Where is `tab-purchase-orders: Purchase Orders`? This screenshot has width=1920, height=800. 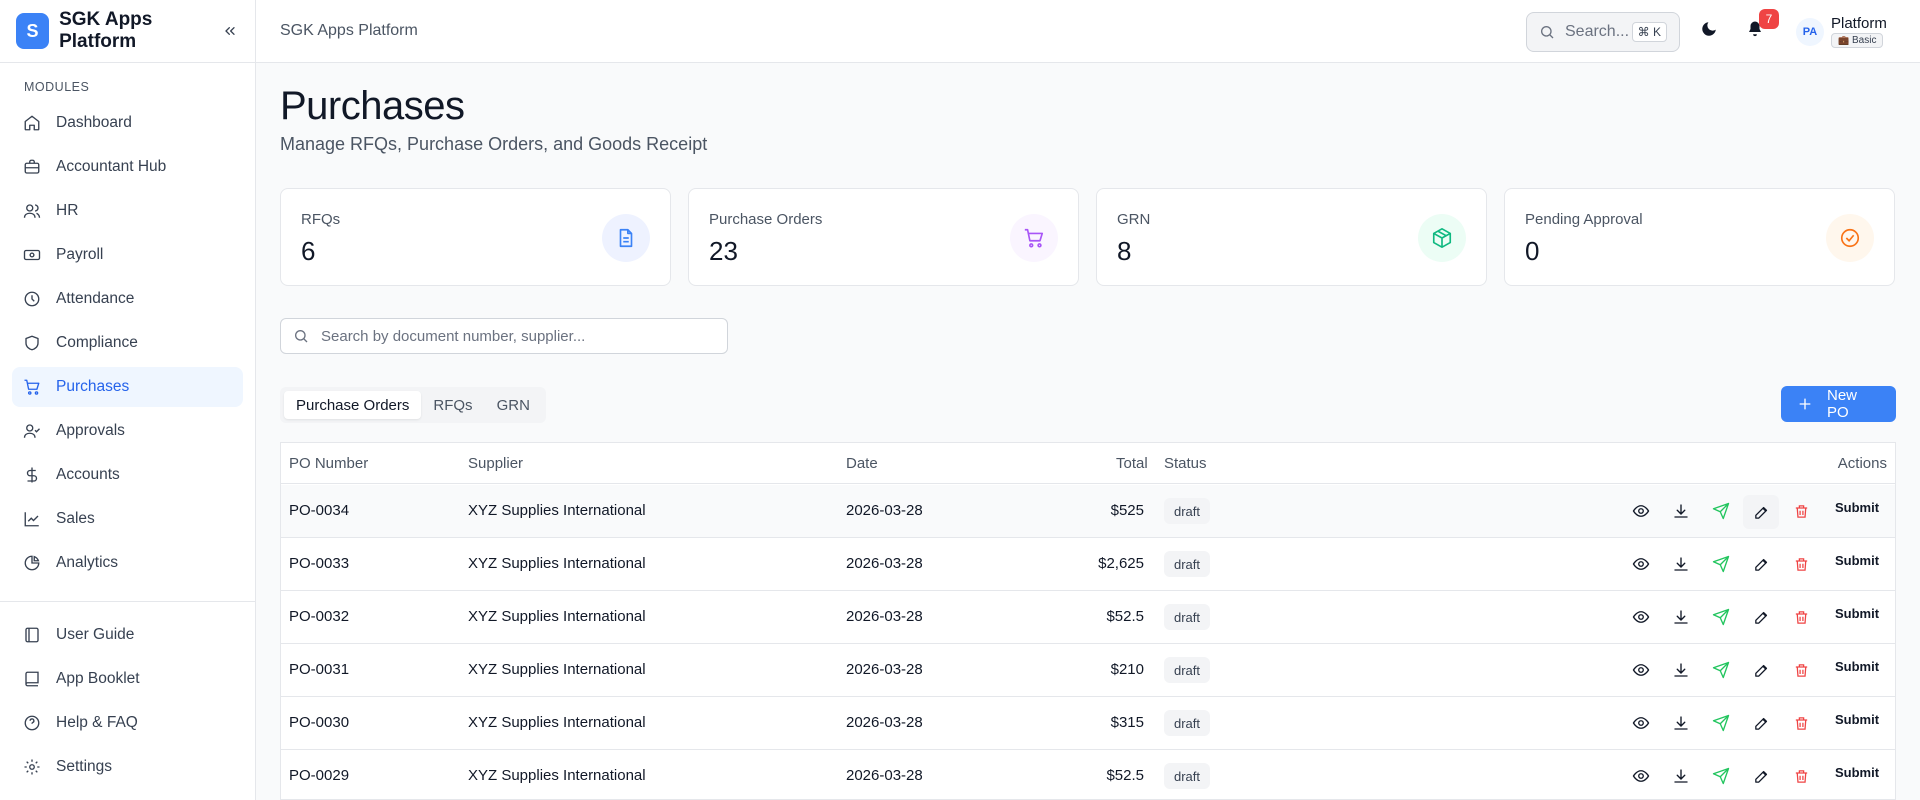
tab-purchase-orders: Purchase Orders is located at coordinates (353, 405).